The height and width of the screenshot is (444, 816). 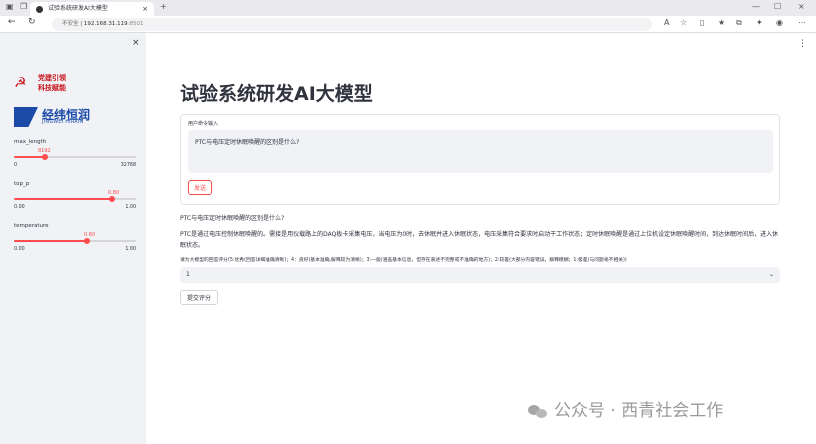 What do you see at coordinates (75, 153) in the screenshot?
I see `max-length-slider: max_length 8192 0 32768` at bounding box center [75, 153].